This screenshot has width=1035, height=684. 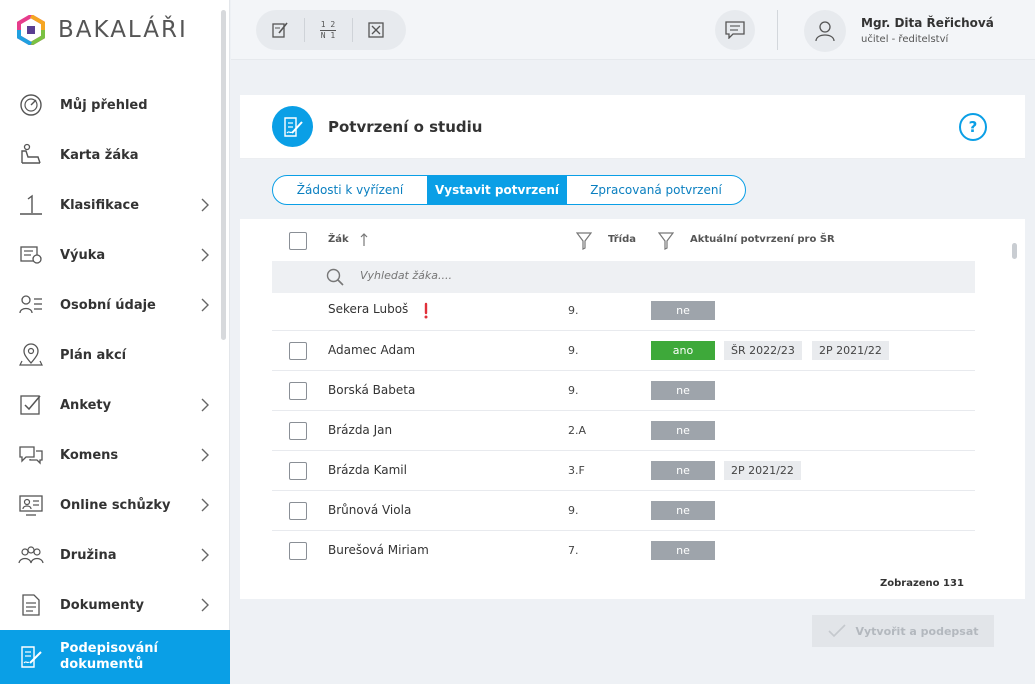 I want to click on sidebar-item-ankety: Ankety, so click(x=115, y=405).